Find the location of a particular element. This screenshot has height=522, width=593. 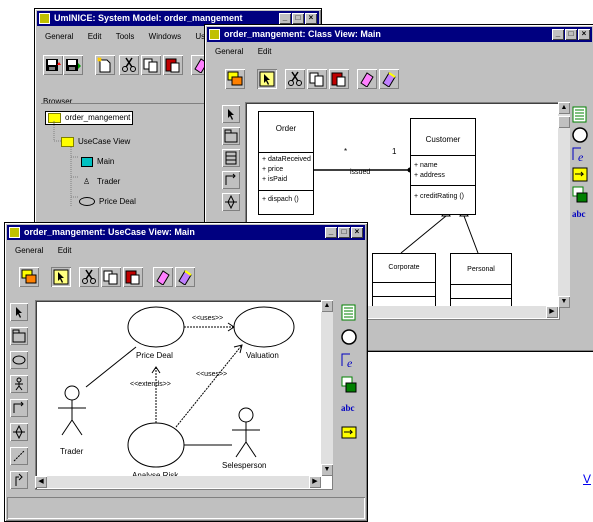

usecase-horizontal-scrollbar: ◀ ▶ is located at coordinates (178, 482).